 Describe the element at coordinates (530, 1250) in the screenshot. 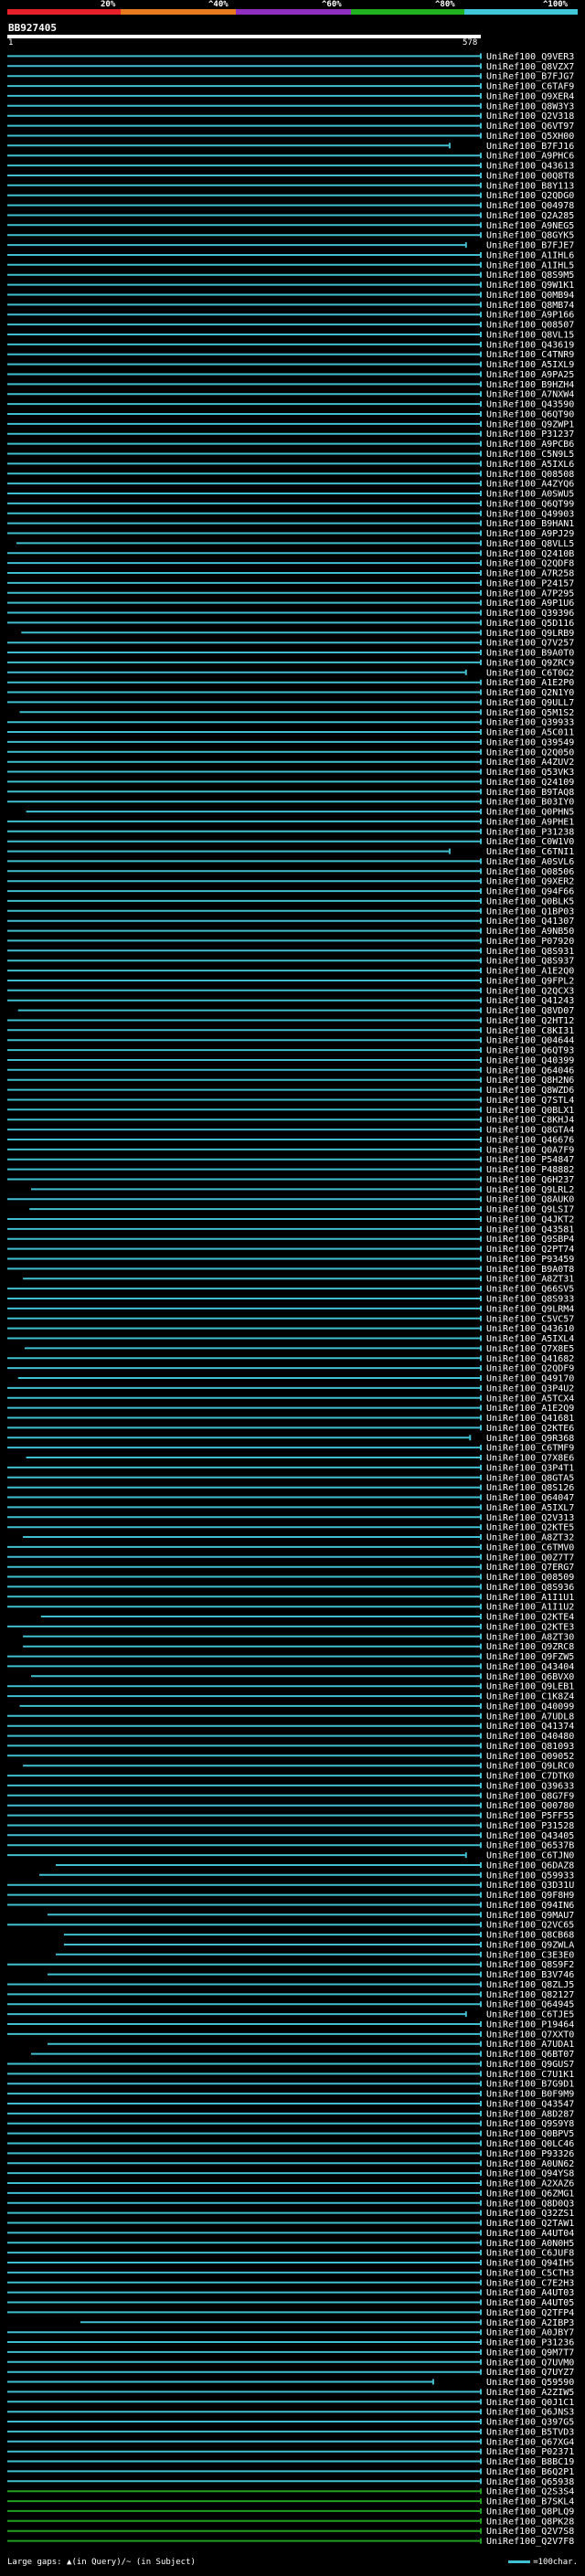

I see `hit-label: UniRef100_Q2PT74` at that location.